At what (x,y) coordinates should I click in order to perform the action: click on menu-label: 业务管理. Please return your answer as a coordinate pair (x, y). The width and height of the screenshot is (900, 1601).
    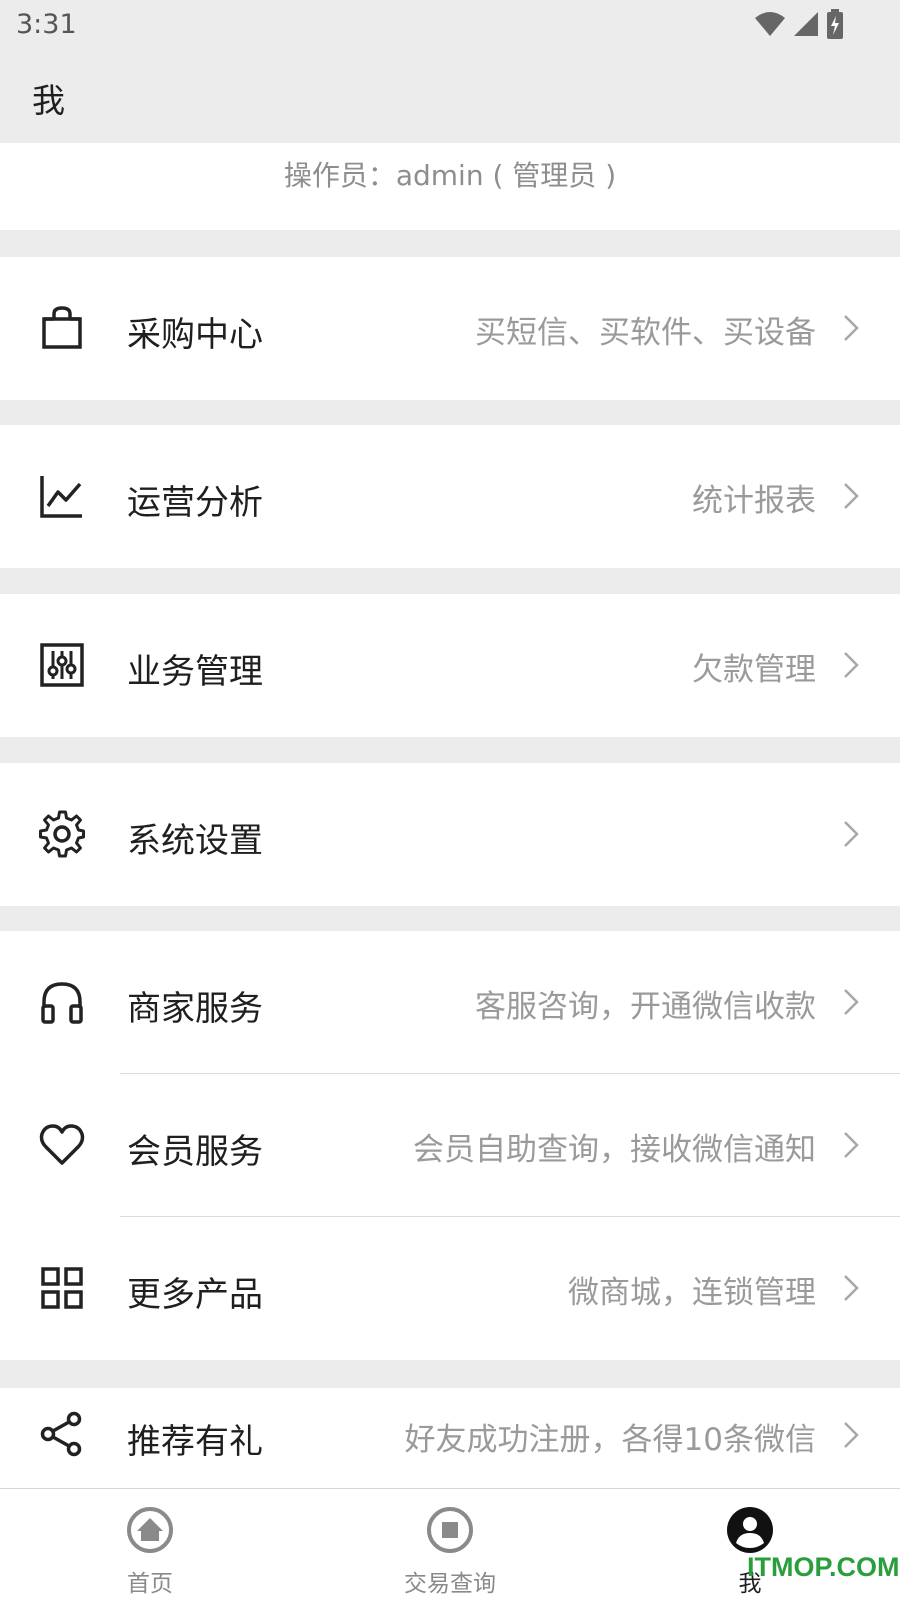
    Looking at the image, I should click on (195, 672).